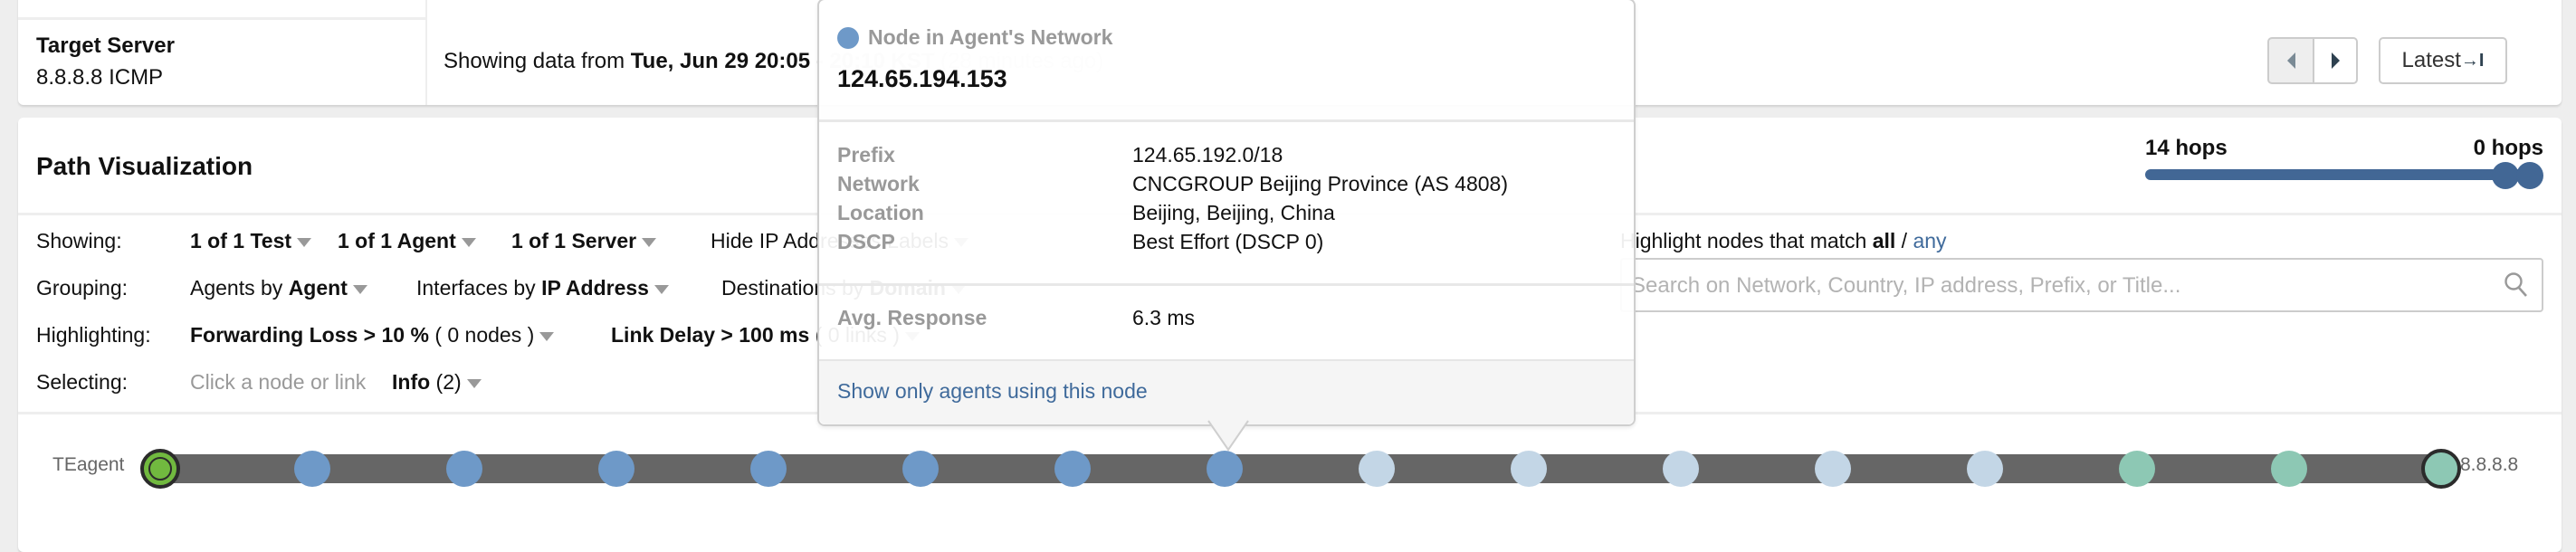 The image size is (2576, 552). Describe the element at coordinates (397, 240) in the screenshot. I see `agent-filter-value: 1 of 1 Agent` at that location.